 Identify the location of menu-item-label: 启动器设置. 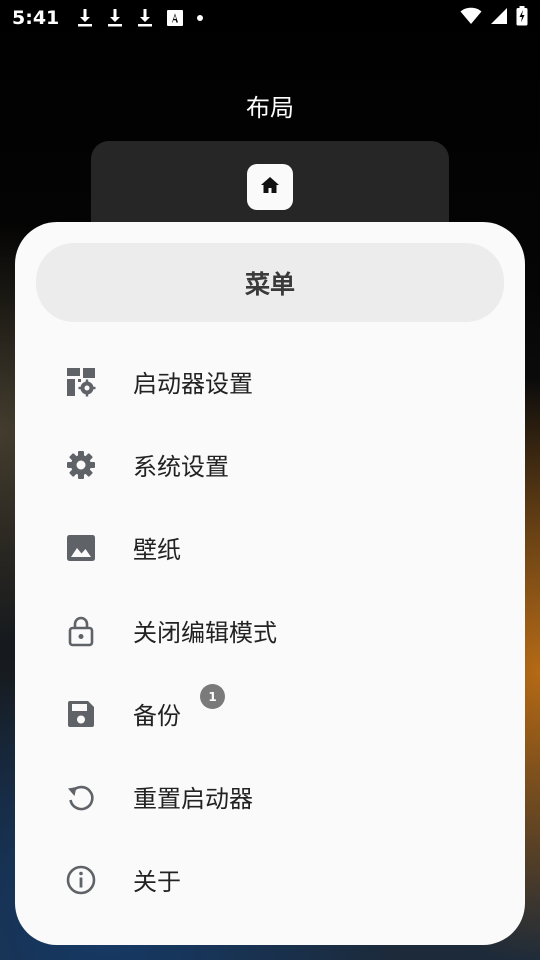
(193, 384).